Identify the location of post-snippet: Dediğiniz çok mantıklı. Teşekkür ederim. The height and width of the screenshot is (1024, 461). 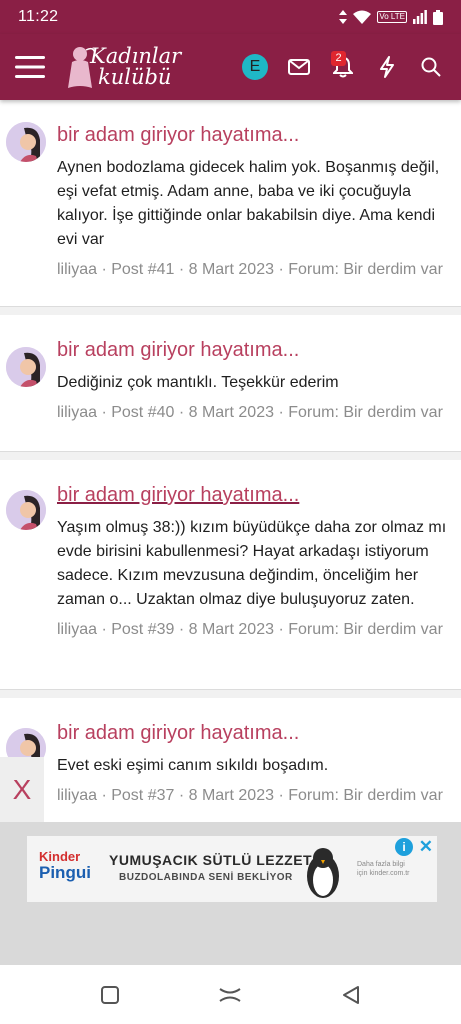
(198, 382).